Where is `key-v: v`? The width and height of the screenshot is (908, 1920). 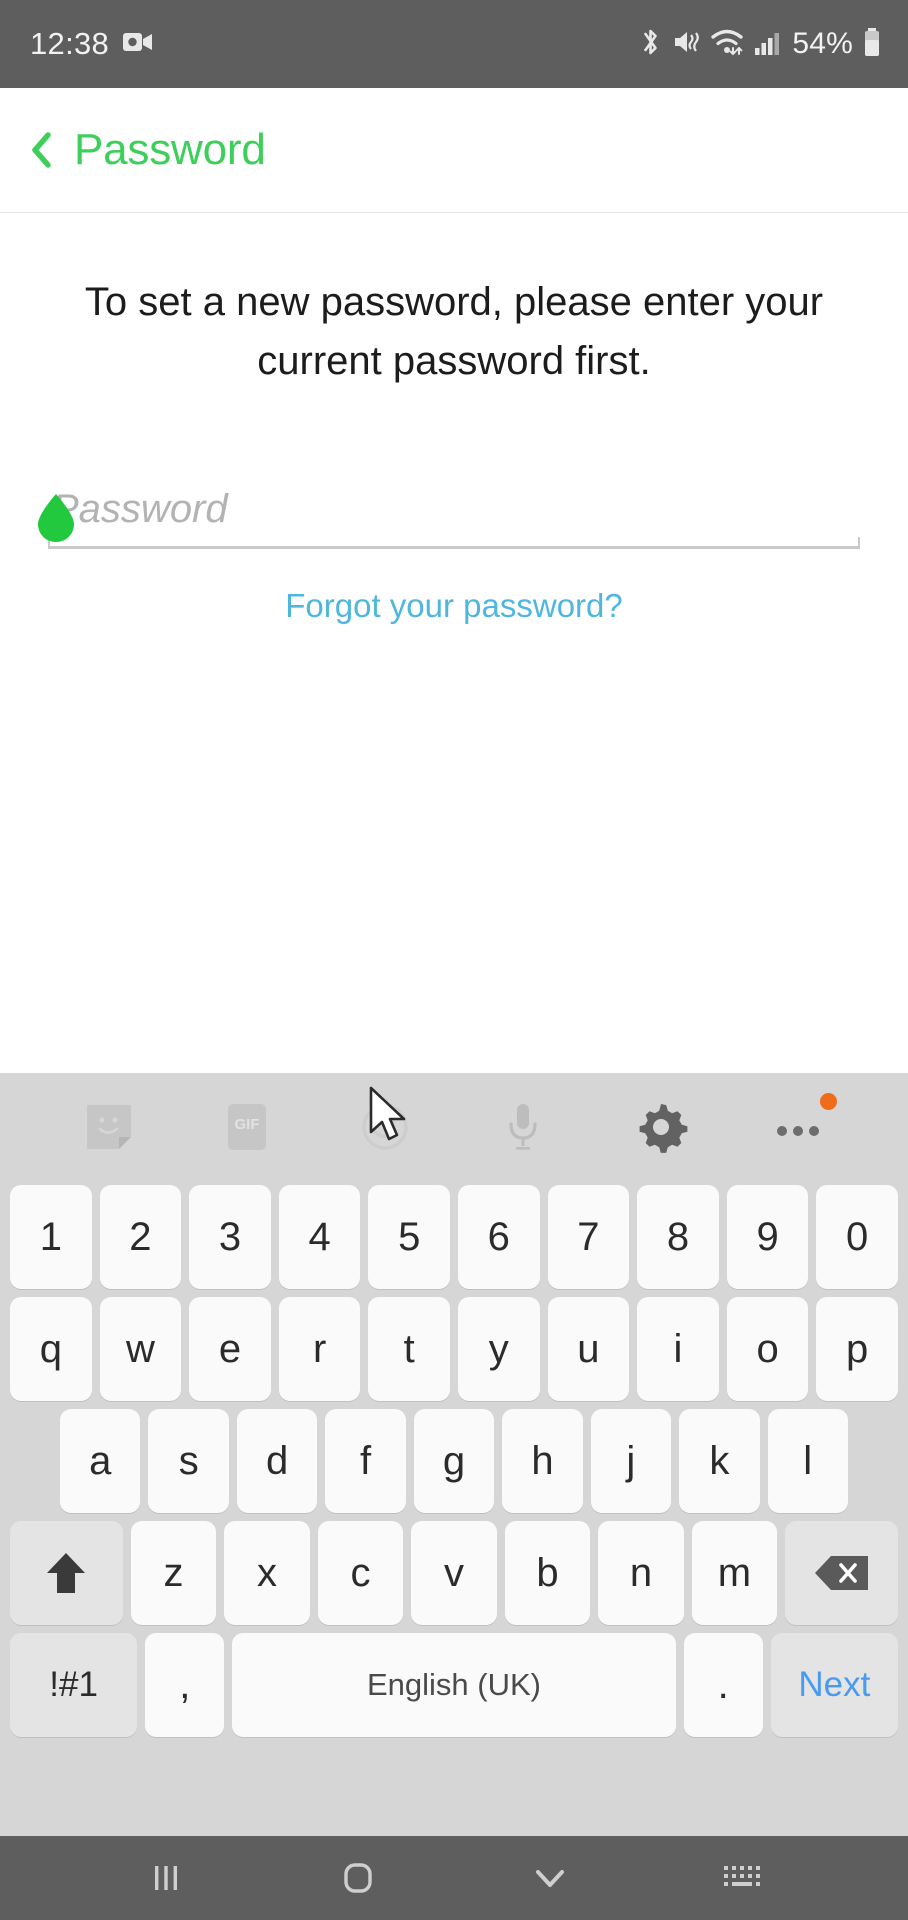 key-v: v is located at coordinates (454, 1573).